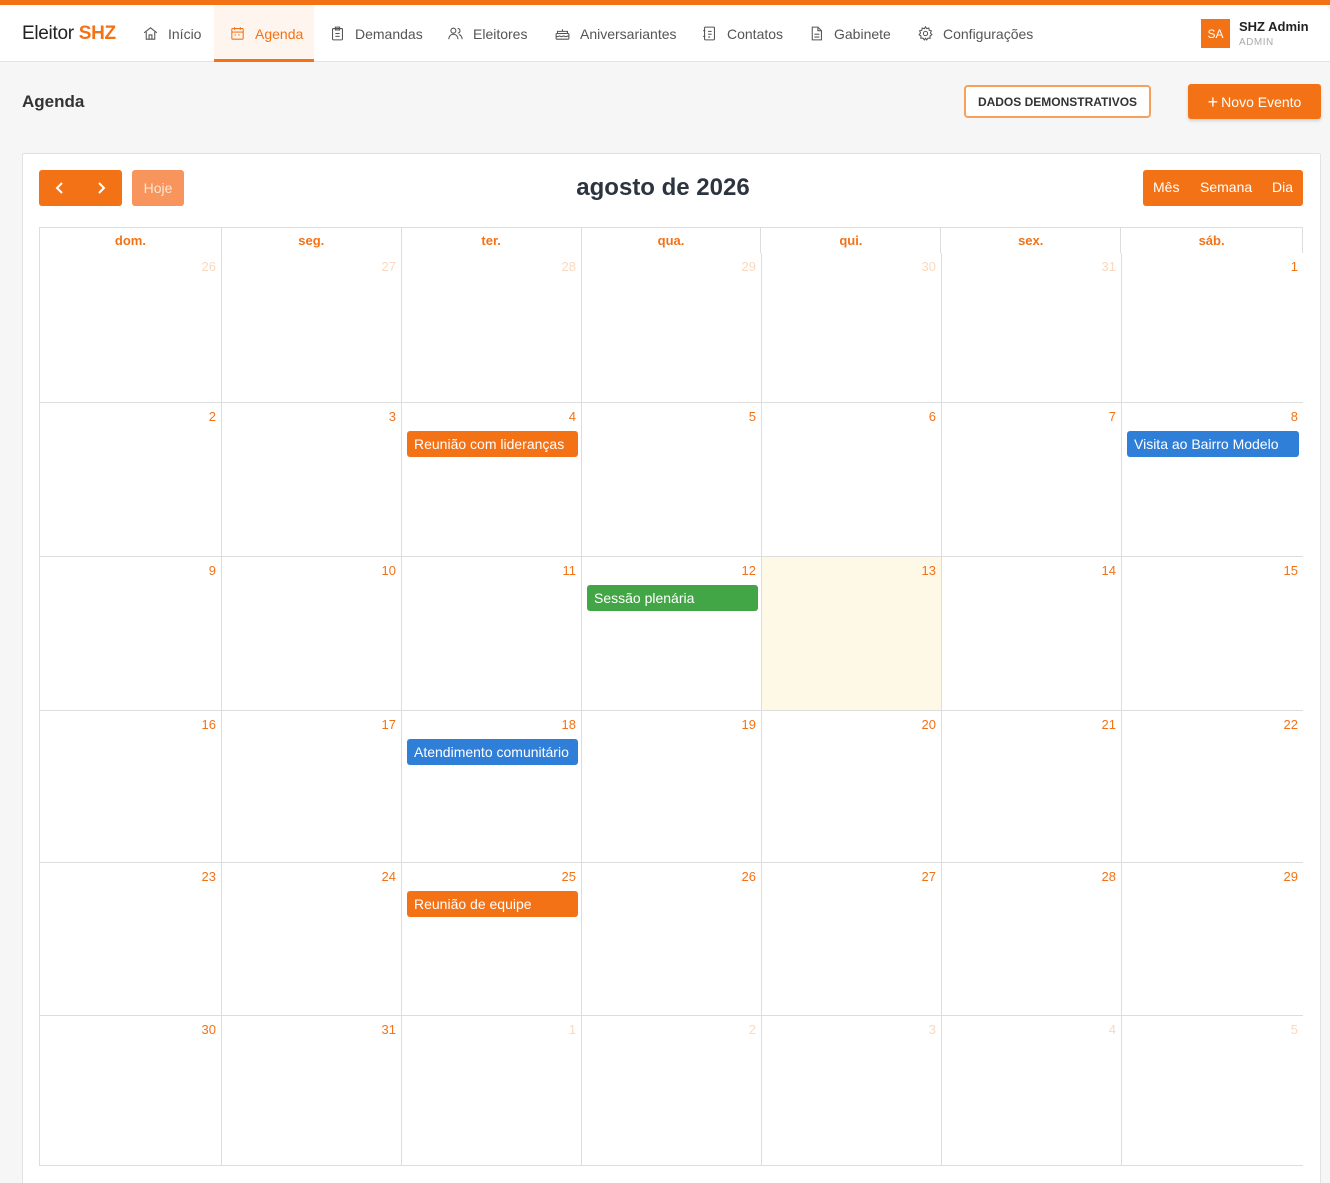 This screenshot has width=1330, height=1183. What do you see at coordinates (1112, 416) in the screenshot?
I see `day-number: 7` at bounding box center [1112, 416].